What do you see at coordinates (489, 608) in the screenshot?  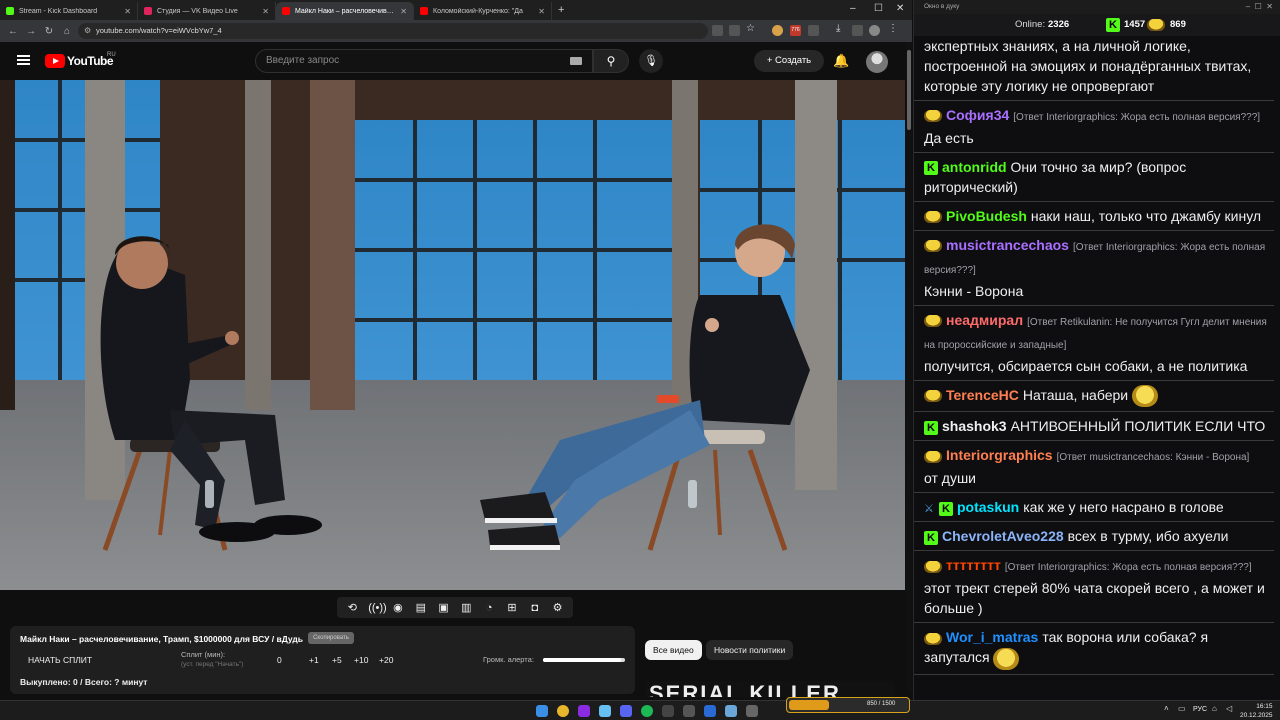 I see `speed-gauge-icon: ◔` at bounding box center [489, 608].